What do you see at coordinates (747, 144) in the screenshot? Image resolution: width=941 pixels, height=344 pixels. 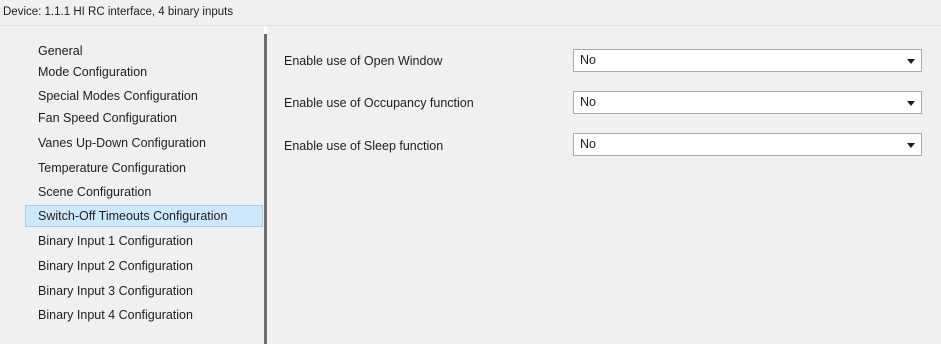 I see `sleep-function-dropdown: No` at bounding box center [747, 144].